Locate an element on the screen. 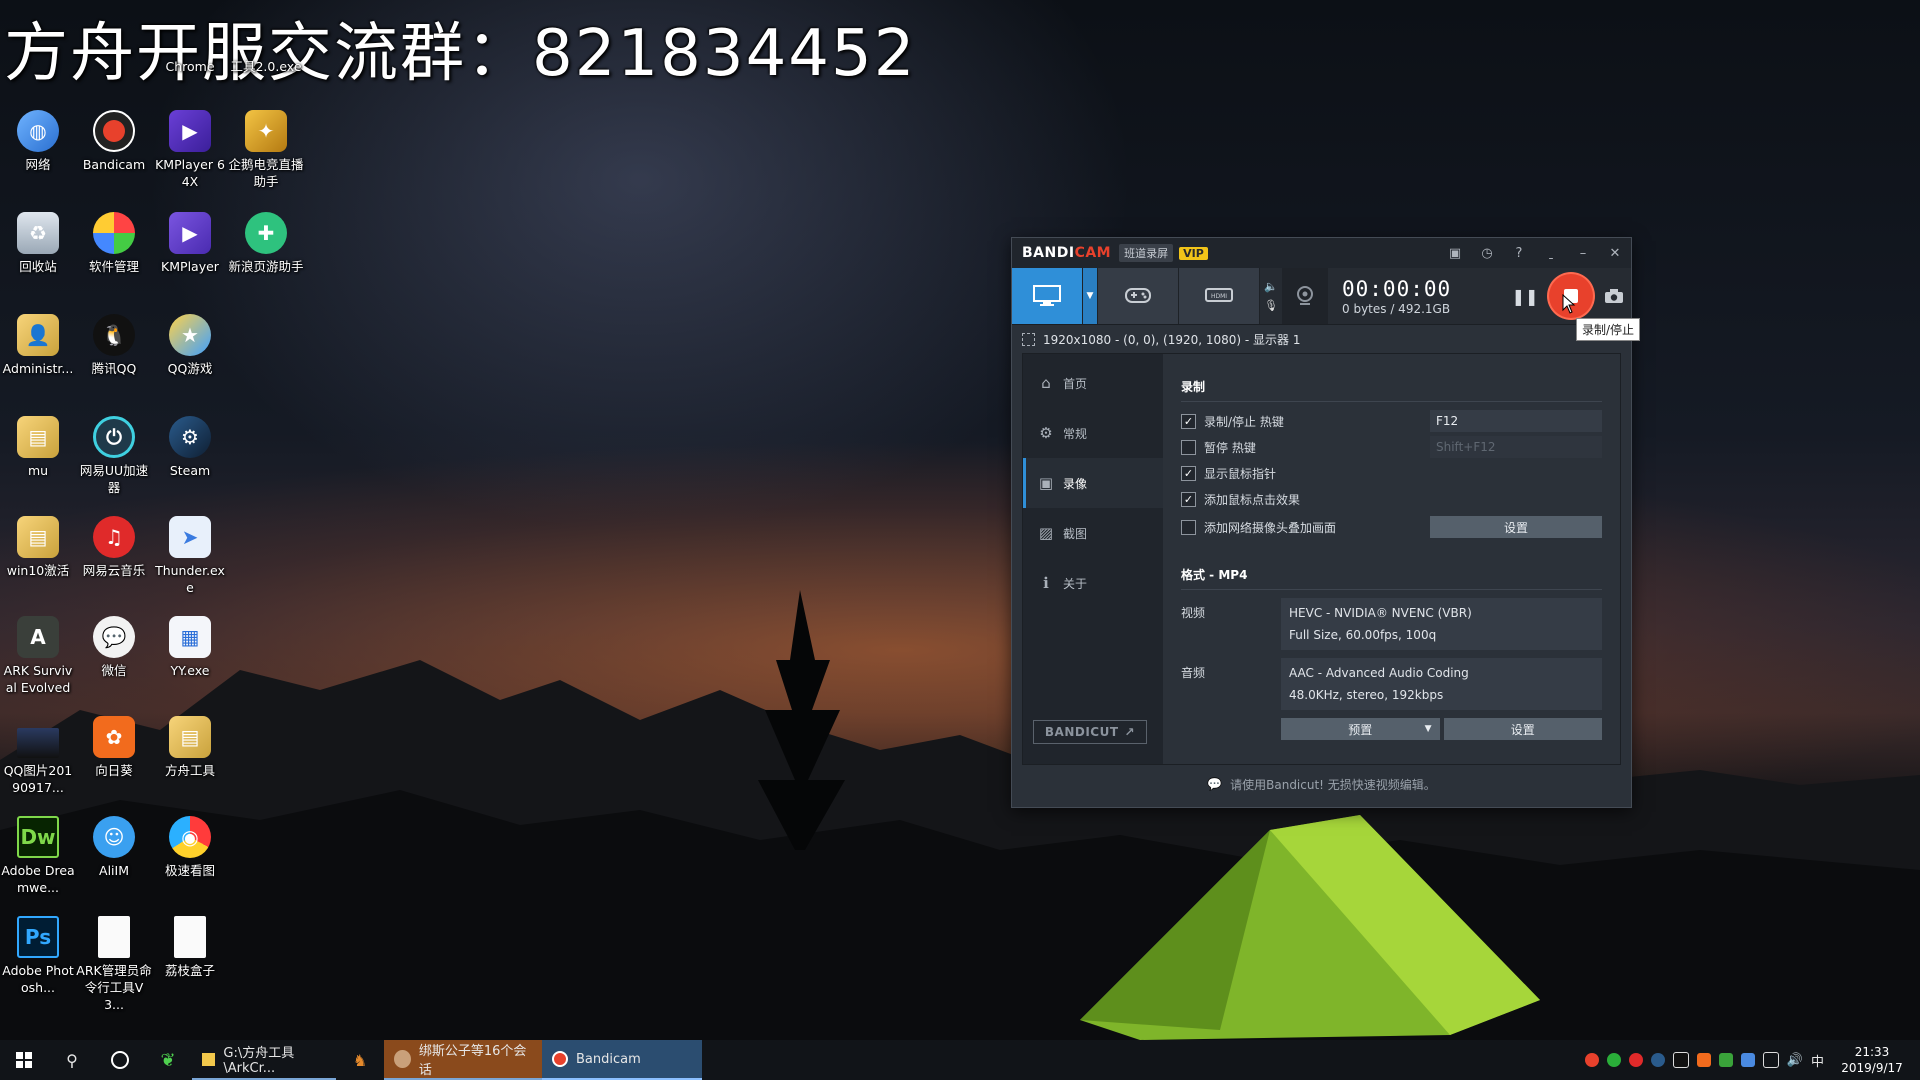 The width and height of the screenshot is (1920, 1080). desktop-icon-wechat: 💬 微信 is located at coordinates (114, 647).